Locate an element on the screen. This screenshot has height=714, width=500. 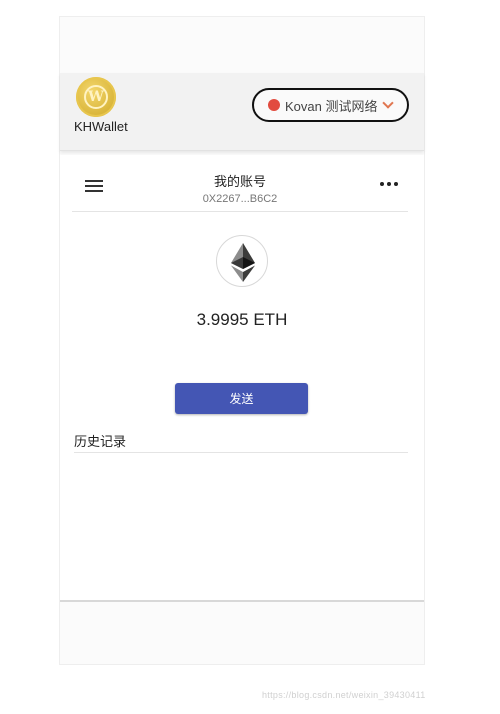
network-label: Kovan 测试网络 is located at coordinates (331, 106).